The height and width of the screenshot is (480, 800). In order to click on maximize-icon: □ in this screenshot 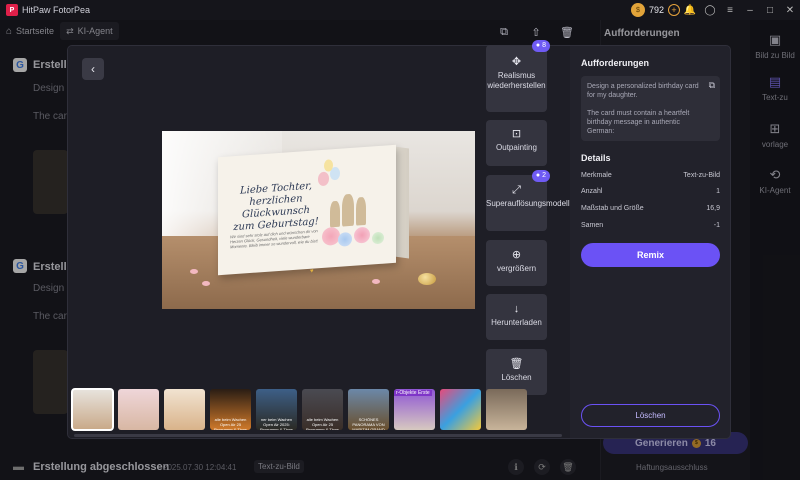, I will do `click(770, 10)`.